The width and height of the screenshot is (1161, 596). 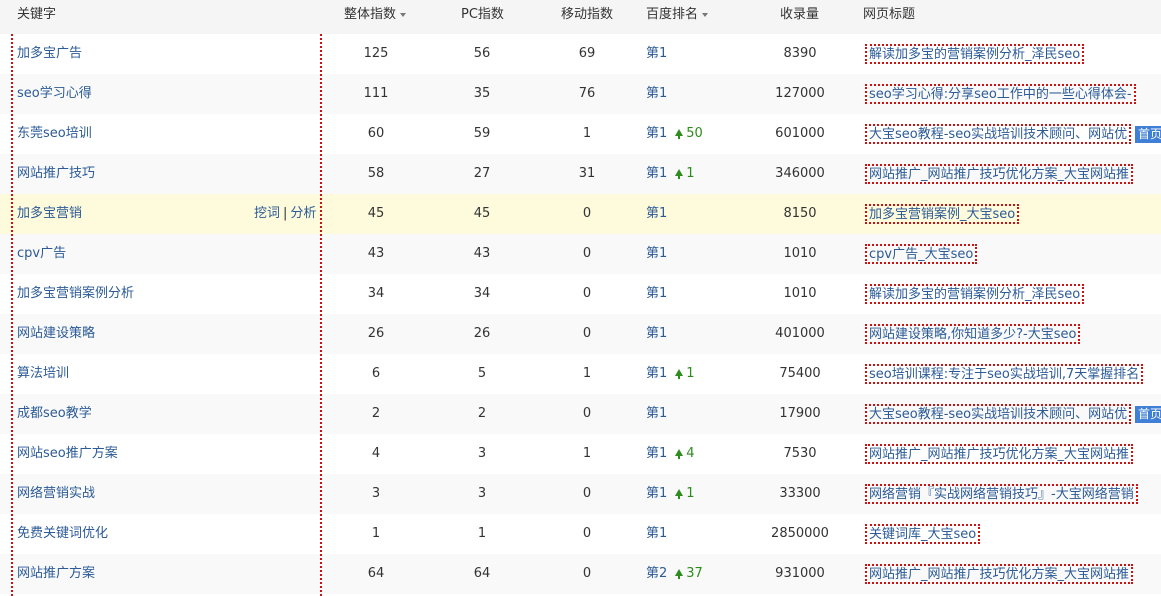 I want to click on pc-index: 3, so click(x=482, y=453).